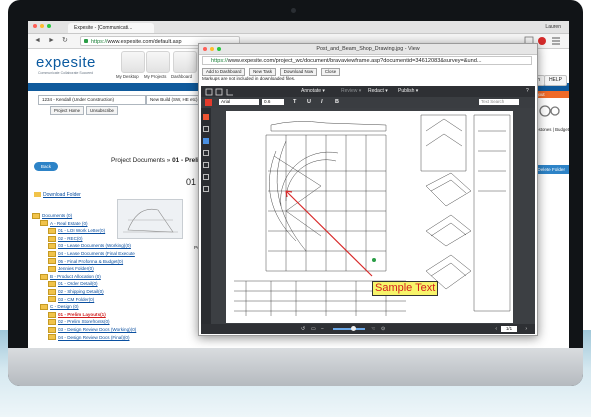 Image resolution: width=591 pixels, height=417 pixels. What do you see at coordinates (206, 165) in the screenshot?
I see `shape-tool-icon` at bounding box center [206, 165].